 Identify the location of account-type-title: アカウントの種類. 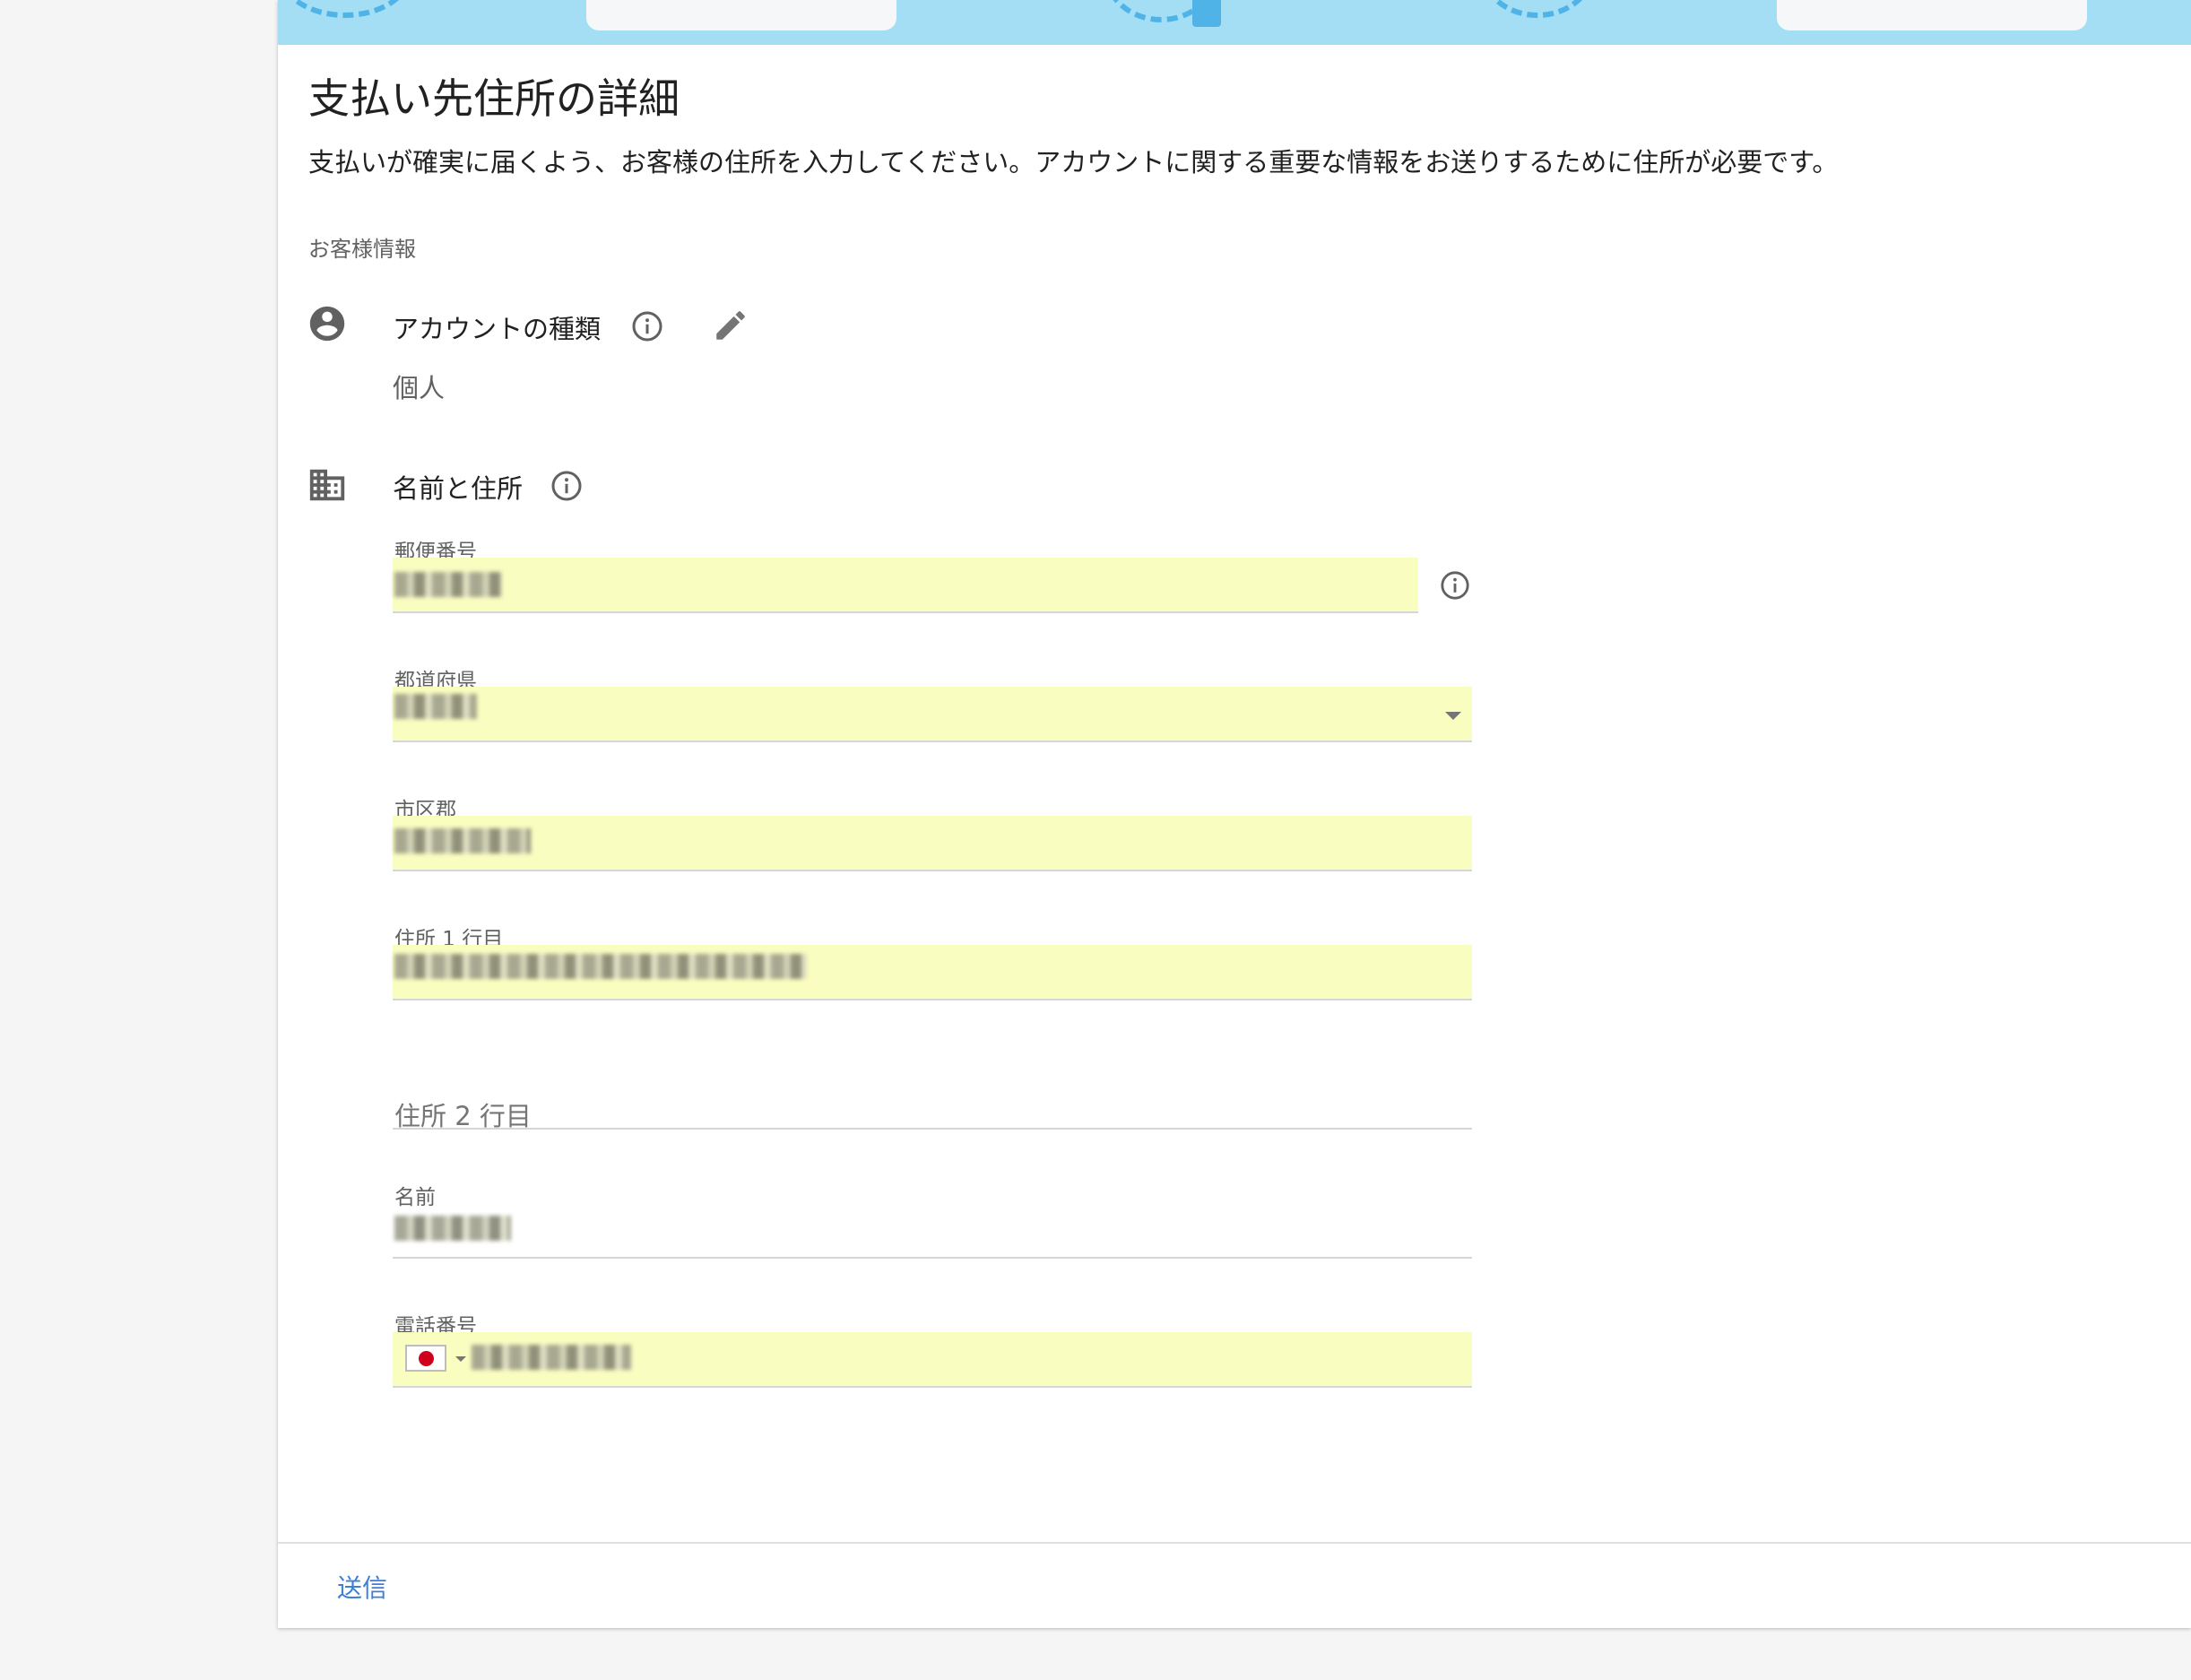
(497, 329).